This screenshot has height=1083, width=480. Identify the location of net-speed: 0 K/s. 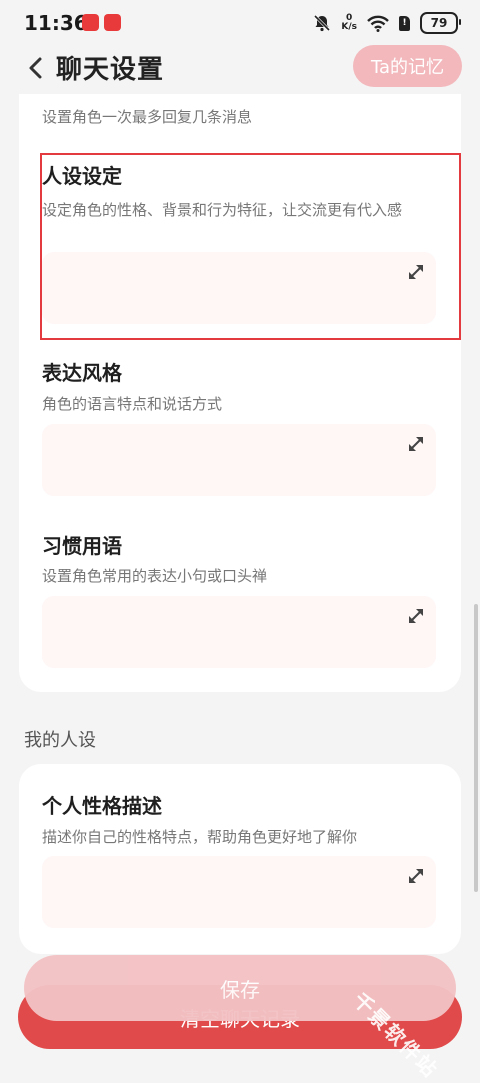
(349, 23).